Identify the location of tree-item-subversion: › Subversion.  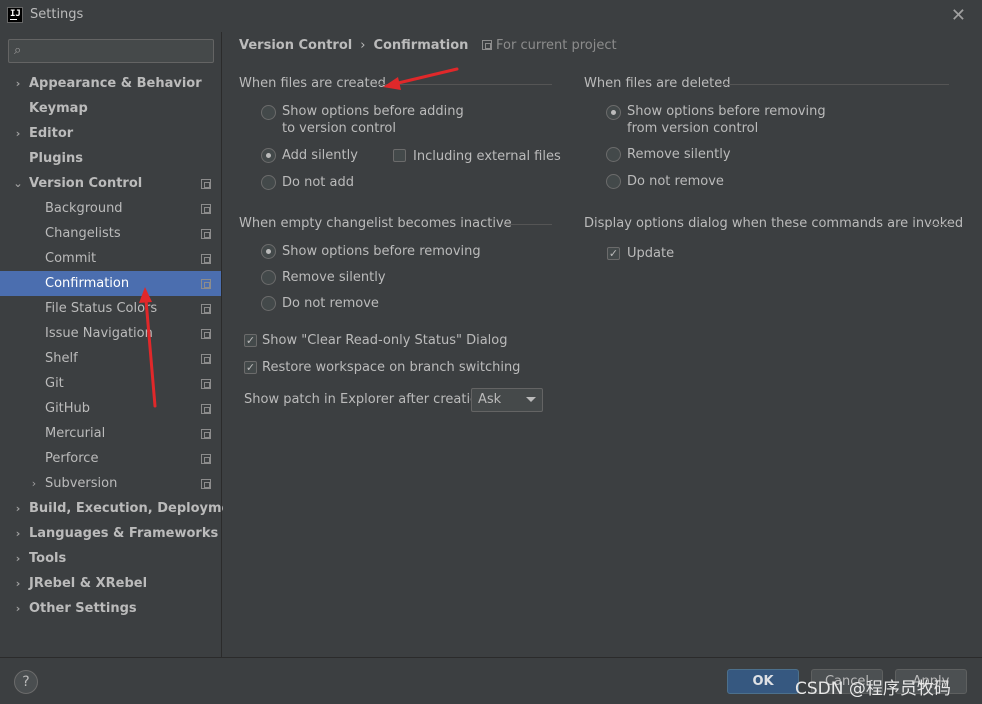
(110, 483).